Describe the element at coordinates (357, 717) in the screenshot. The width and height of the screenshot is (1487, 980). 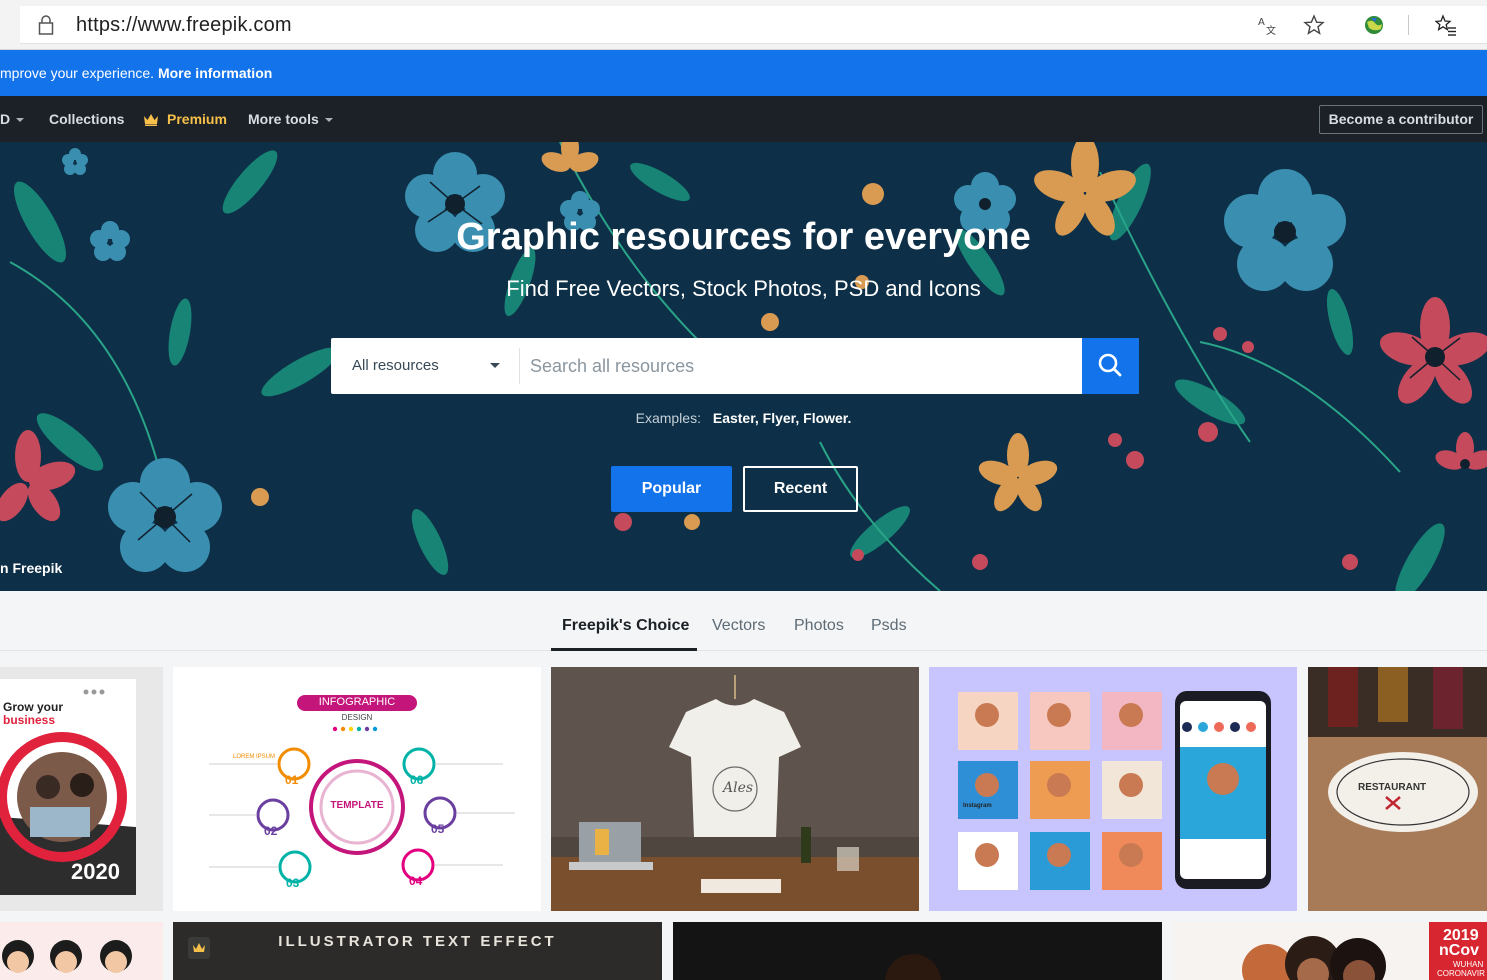
I see `infographic-design: DESIGN` at that location.